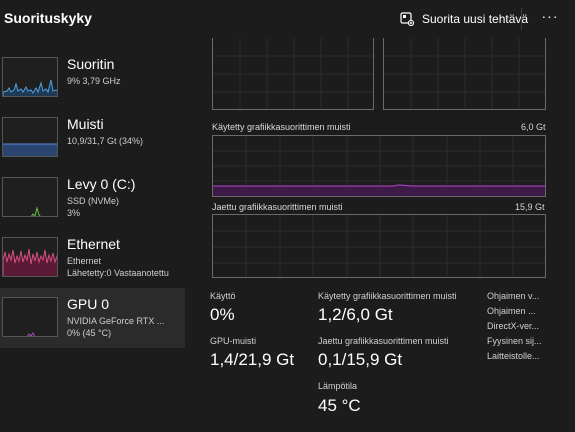 The height and width of the screenshot is (432, 575). I want to click on engine-graph-grid-left, so click(293, 73).